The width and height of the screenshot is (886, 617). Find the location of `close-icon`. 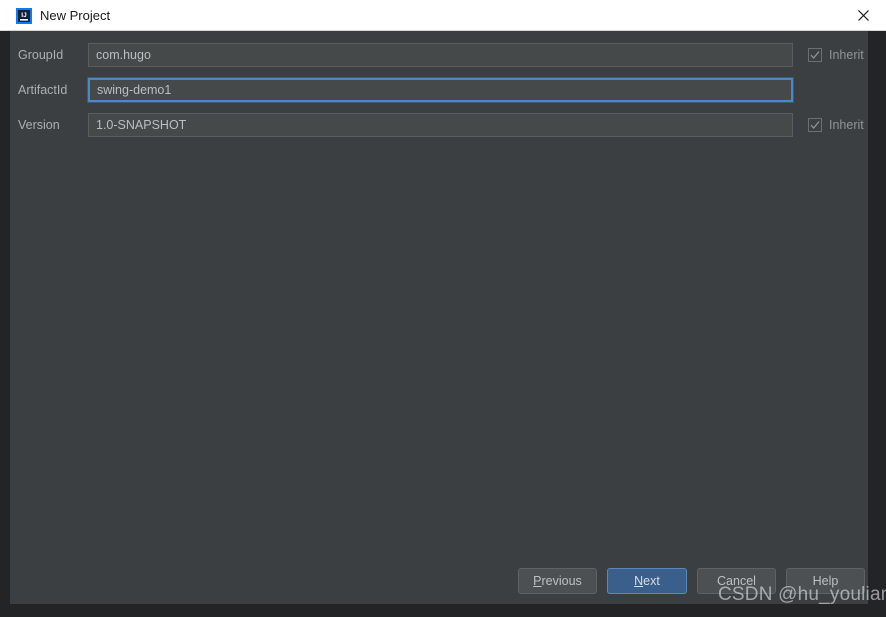

close-icon is located at coordinates (863, 15).